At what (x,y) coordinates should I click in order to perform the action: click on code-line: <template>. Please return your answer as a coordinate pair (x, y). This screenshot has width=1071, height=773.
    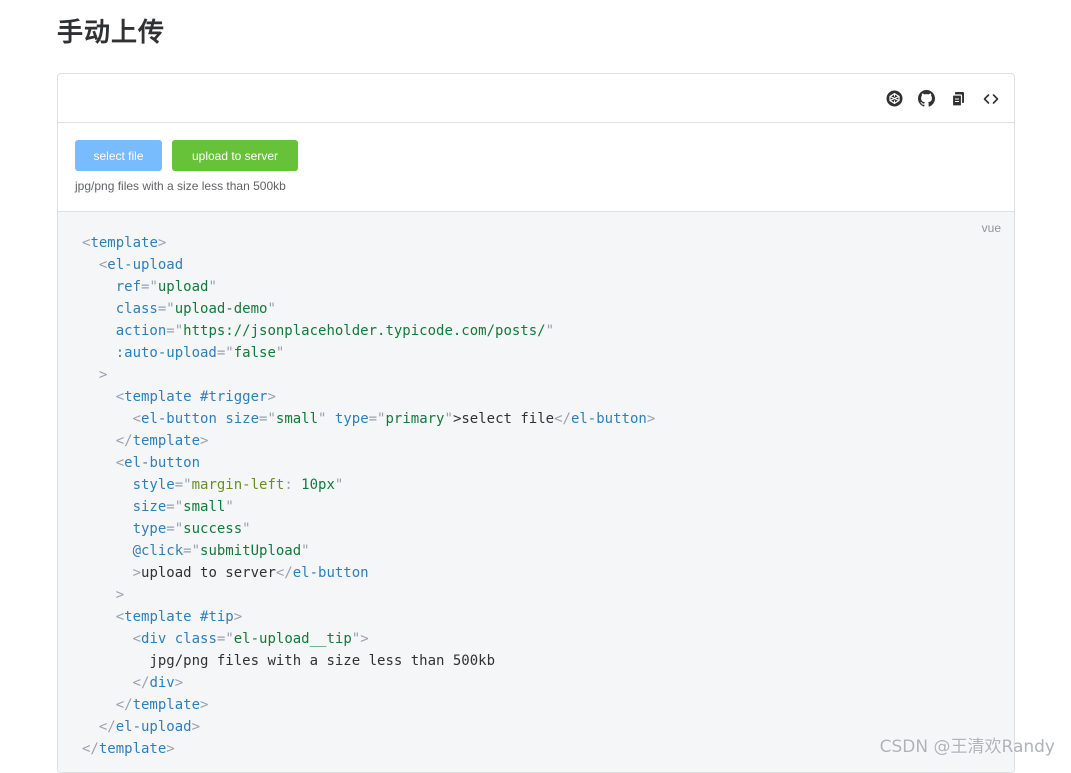
    Looking at the image, I should click on (124, 243).